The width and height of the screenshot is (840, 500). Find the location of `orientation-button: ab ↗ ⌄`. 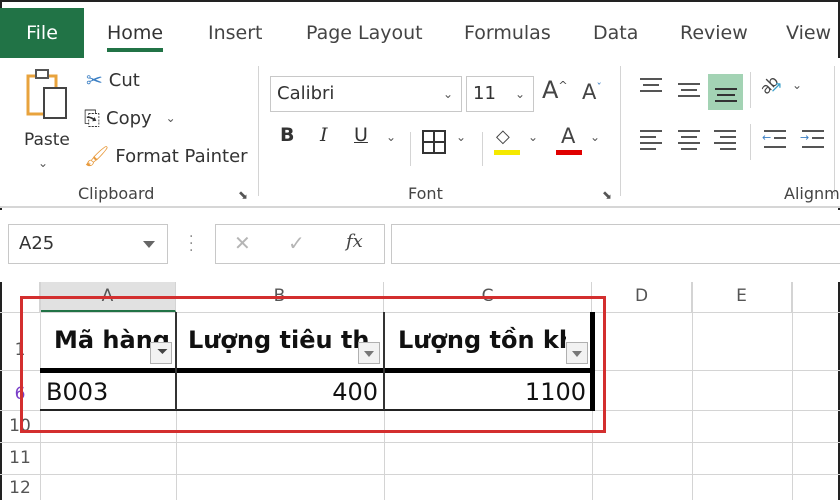

orientation-button: ab ↗ ⌄ is located at coordinates (780, 88).